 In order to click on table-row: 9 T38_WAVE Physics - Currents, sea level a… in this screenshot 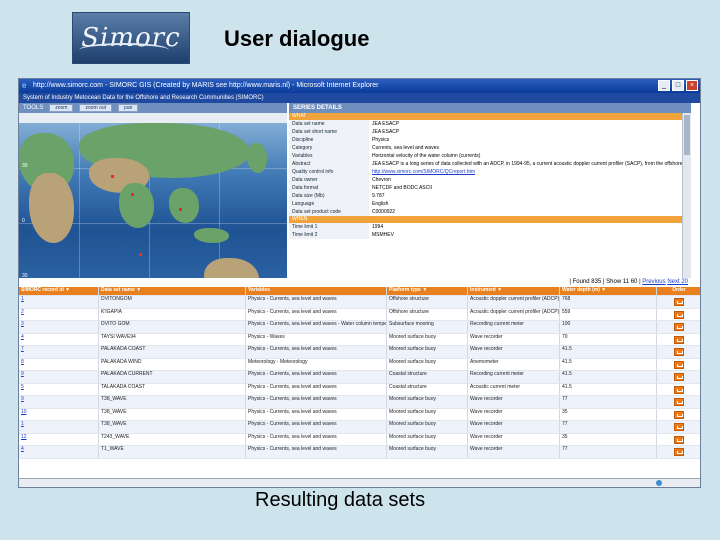, I will do `click(359, 402)`.